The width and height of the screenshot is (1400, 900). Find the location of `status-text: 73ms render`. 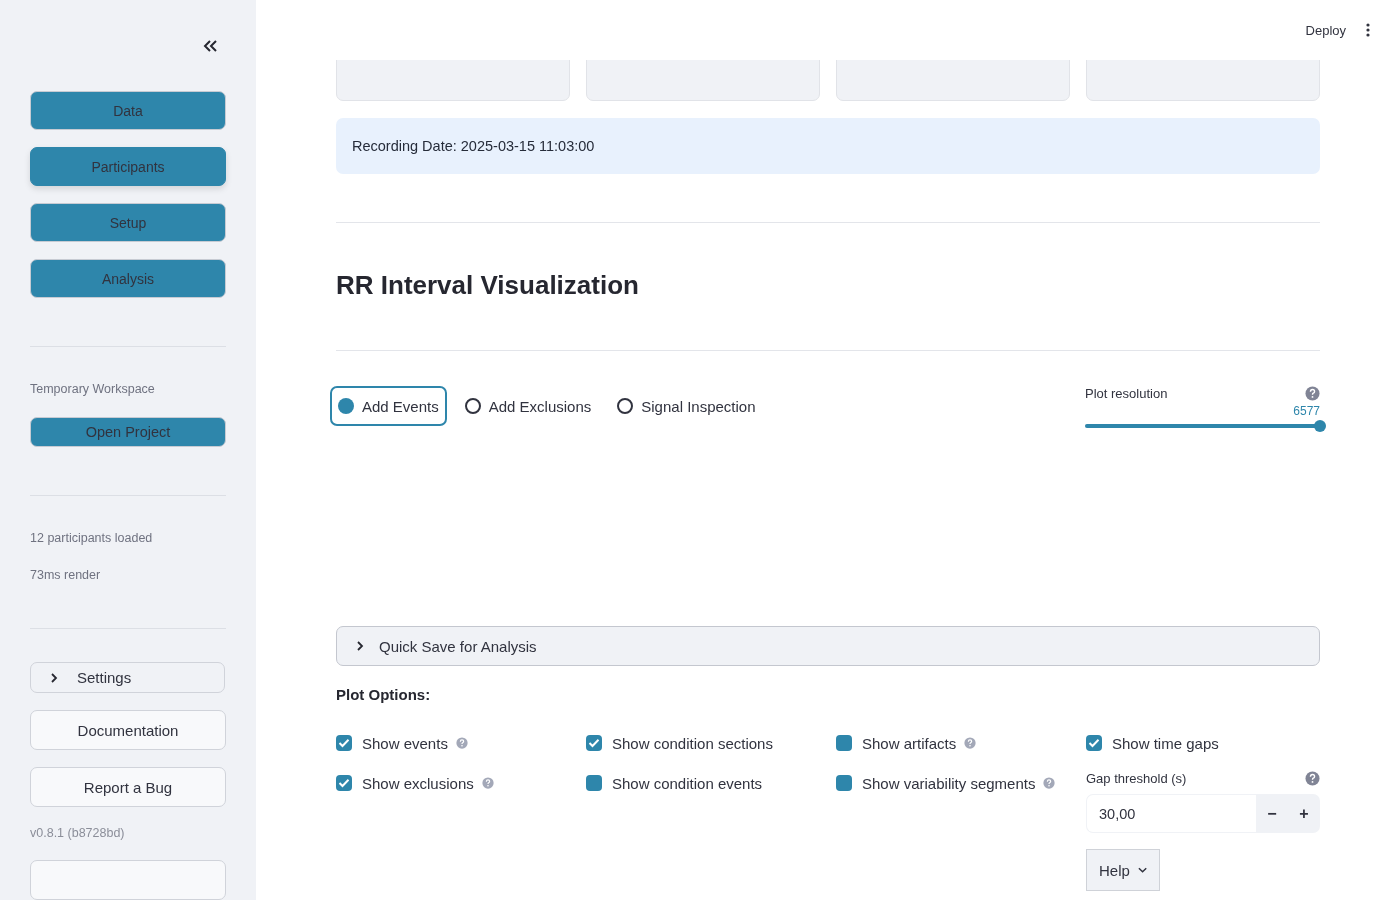

status-text: 73ms render is located at coordinates (66, 575).